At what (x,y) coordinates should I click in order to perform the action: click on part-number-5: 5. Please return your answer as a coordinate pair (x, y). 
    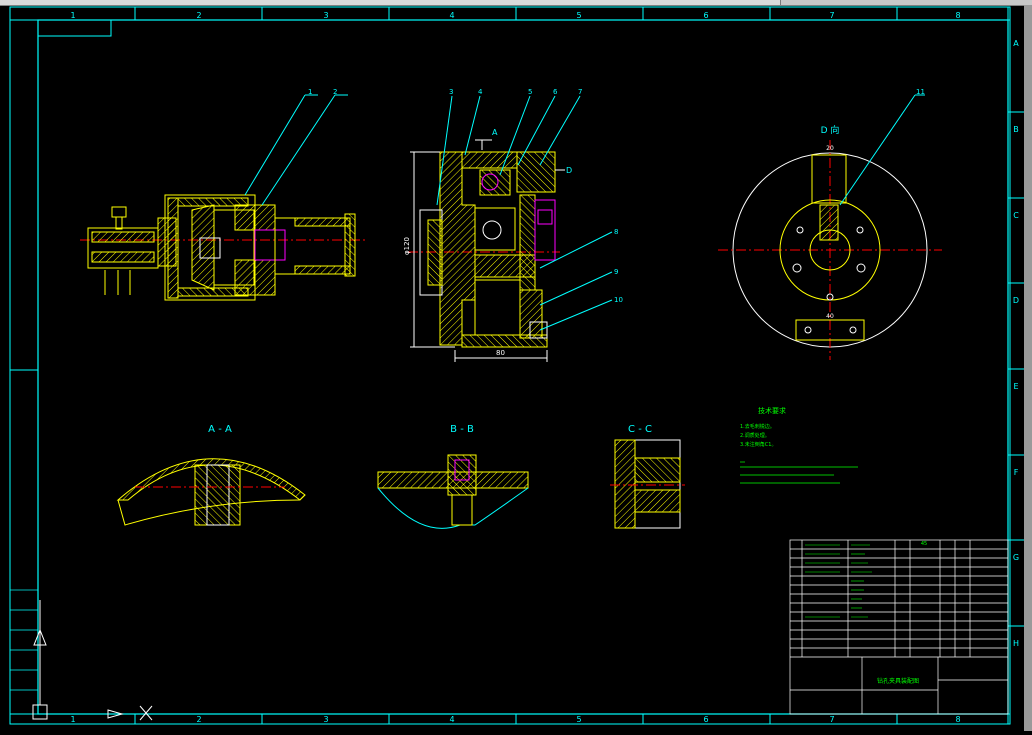
    Looking at the image, I should click on (530, 92).